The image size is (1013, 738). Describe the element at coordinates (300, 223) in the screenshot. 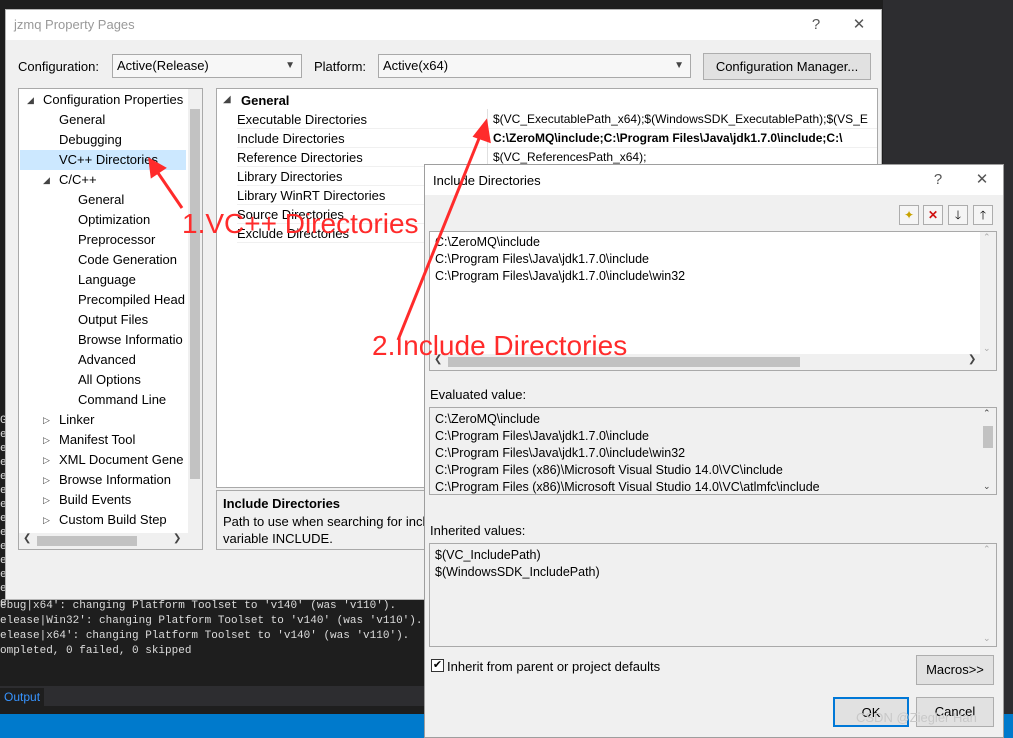

I see `annotation-step1: 1.VC++ Directories` at that location.